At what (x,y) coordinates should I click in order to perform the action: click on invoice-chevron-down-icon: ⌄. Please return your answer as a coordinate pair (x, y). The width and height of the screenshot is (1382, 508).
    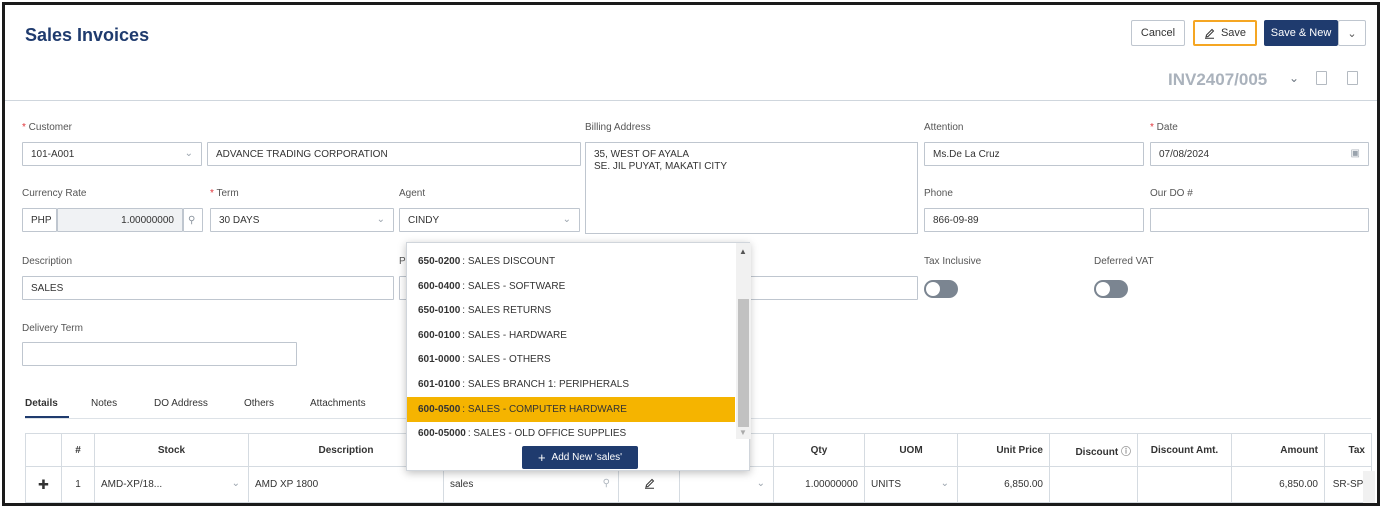
    Looking at the image, I should click on (1294, 78).